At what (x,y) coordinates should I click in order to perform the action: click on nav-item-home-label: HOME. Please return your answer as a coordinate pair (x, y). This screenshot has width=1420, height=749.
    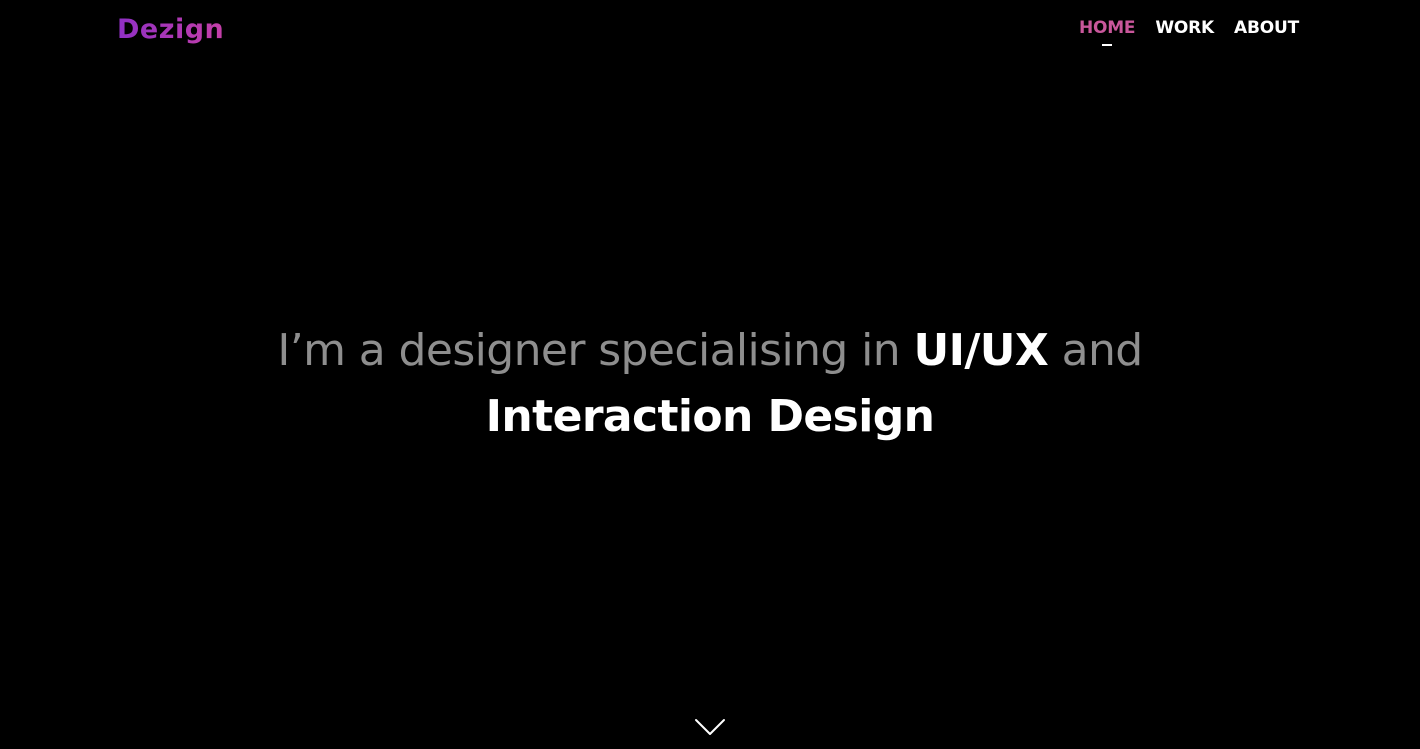
    Looking at the image, I should click on (1107, 28).